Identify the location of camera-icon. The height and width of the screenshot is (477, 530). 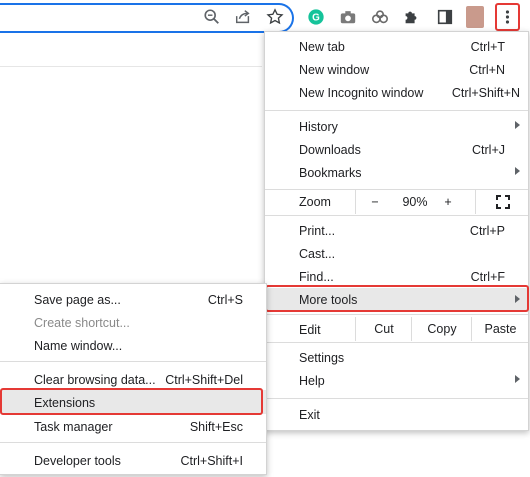
(348, 17).